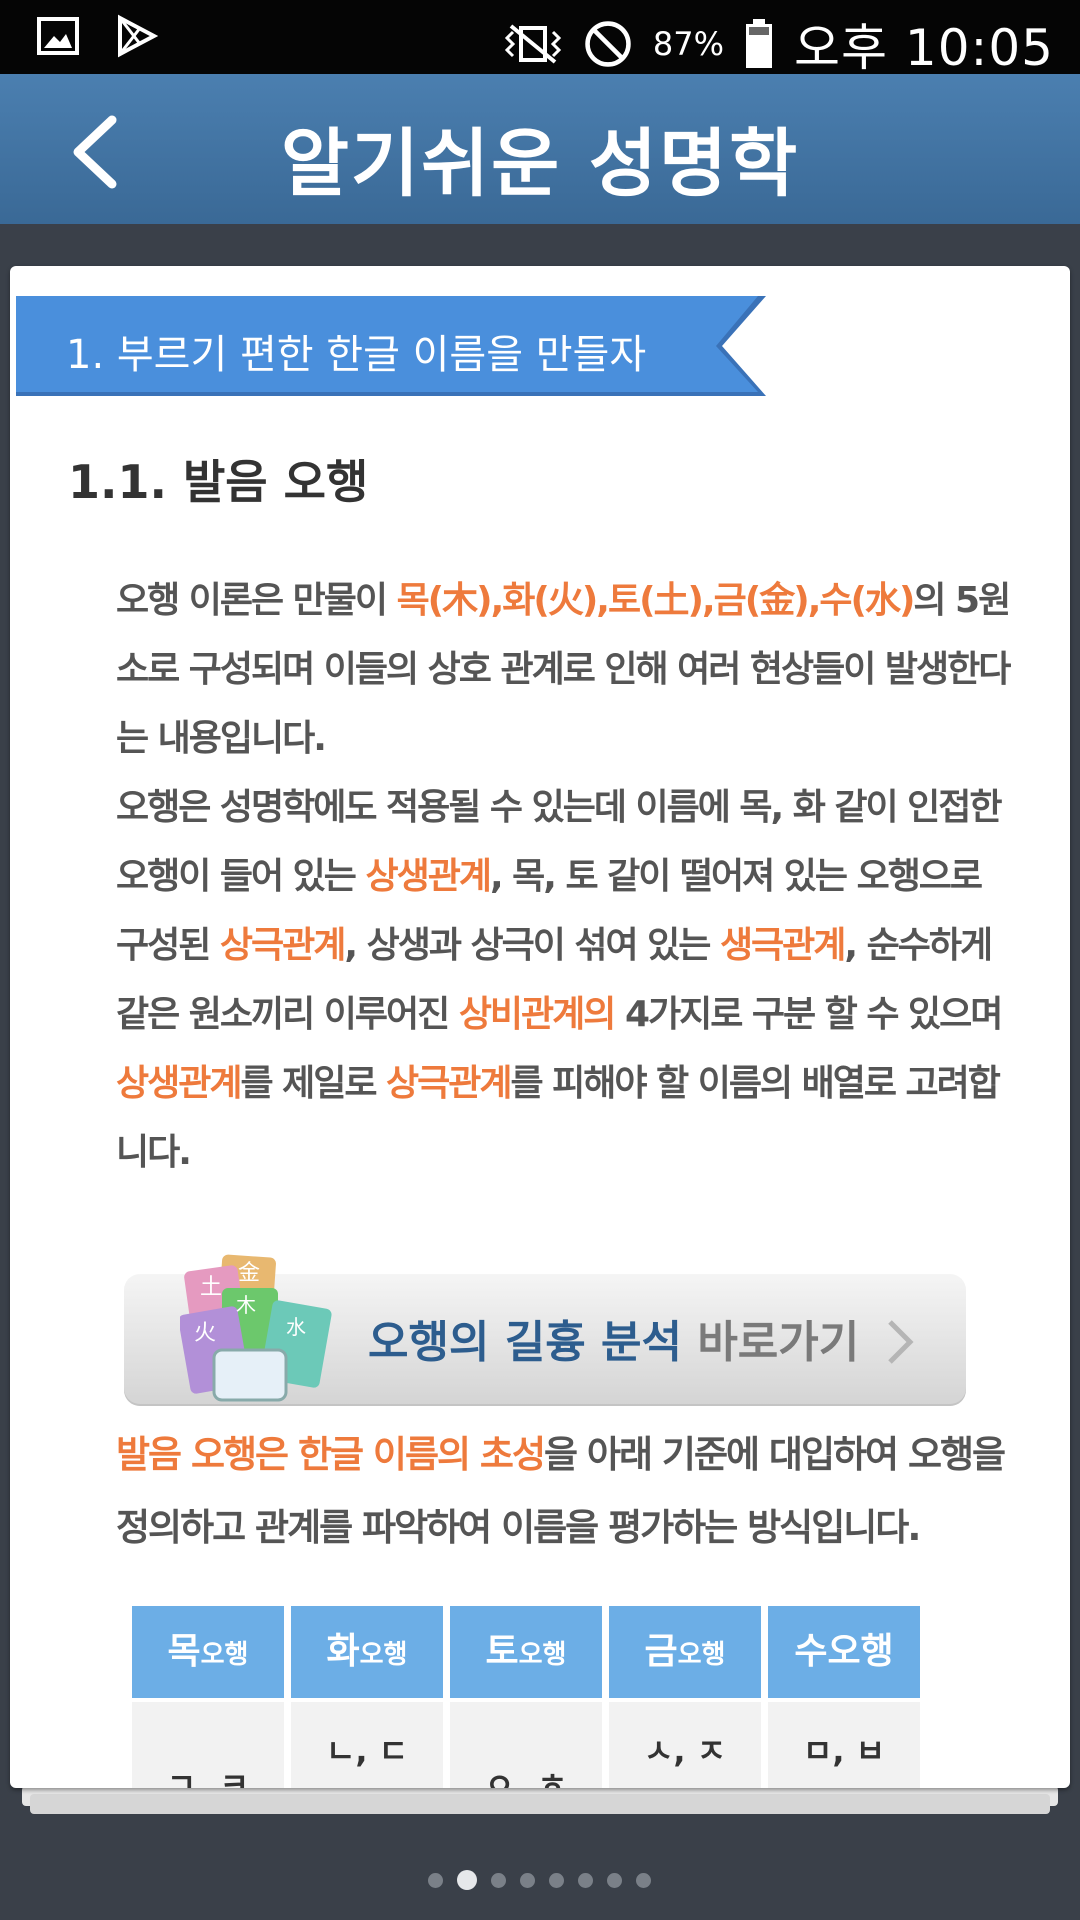 The image size is (1080, 1920). What do you see at coordinates (211, 1287) in the screenshot?
I see `earth-glyph: 土` at bounding box center [211, 1287].